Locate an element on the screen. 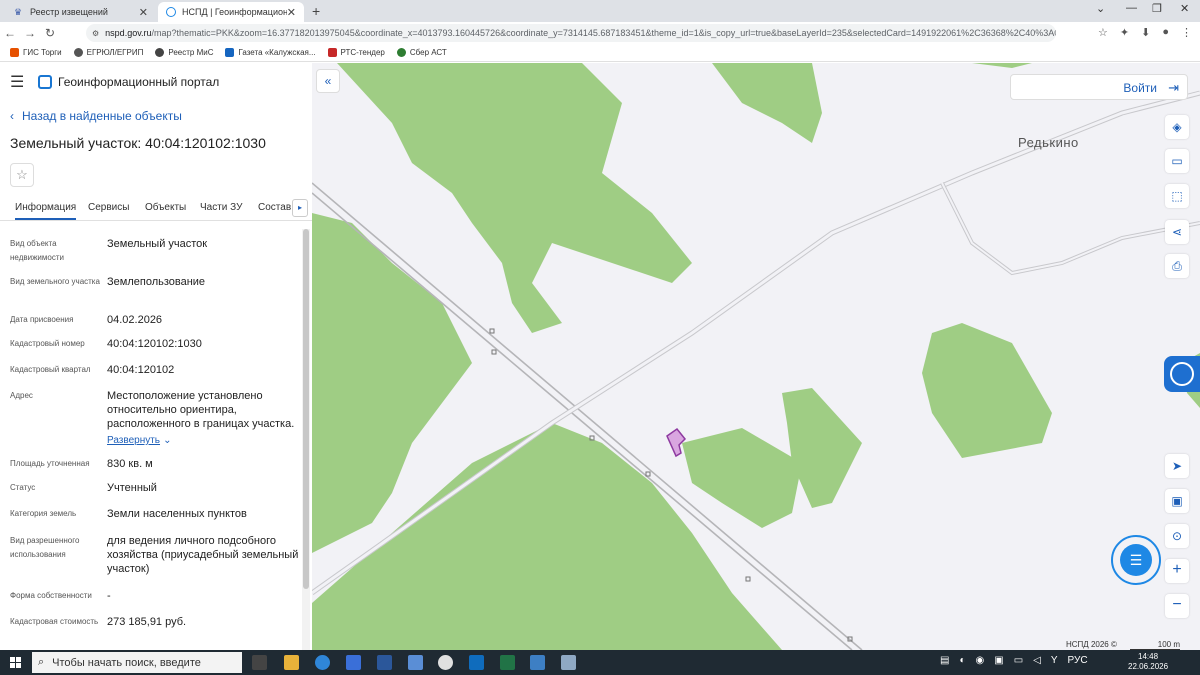 Image resolution: width=1200 pixels, height=675 pixels. calculator-icon is located at coordinates (537, 662).